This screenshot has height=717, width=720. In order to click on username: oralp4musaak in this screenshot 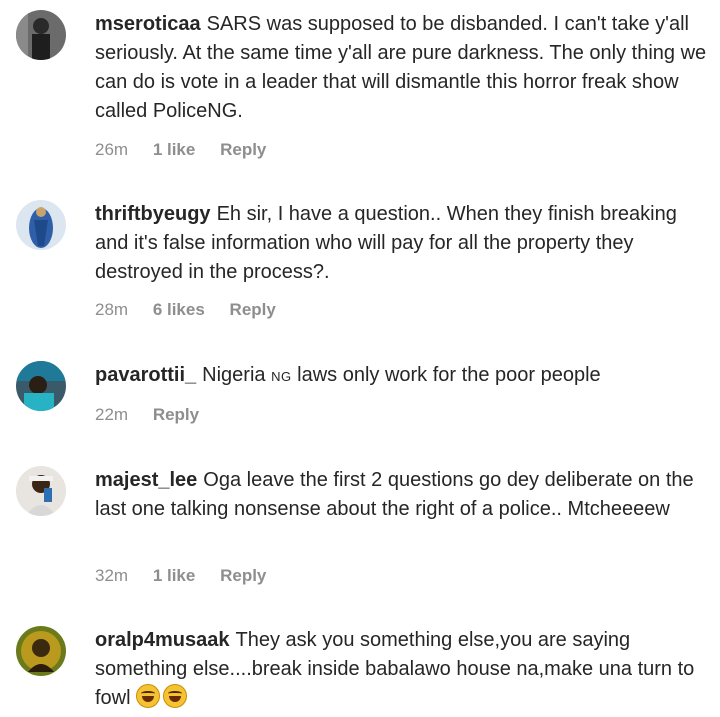, I will do `click(162, 640)`.